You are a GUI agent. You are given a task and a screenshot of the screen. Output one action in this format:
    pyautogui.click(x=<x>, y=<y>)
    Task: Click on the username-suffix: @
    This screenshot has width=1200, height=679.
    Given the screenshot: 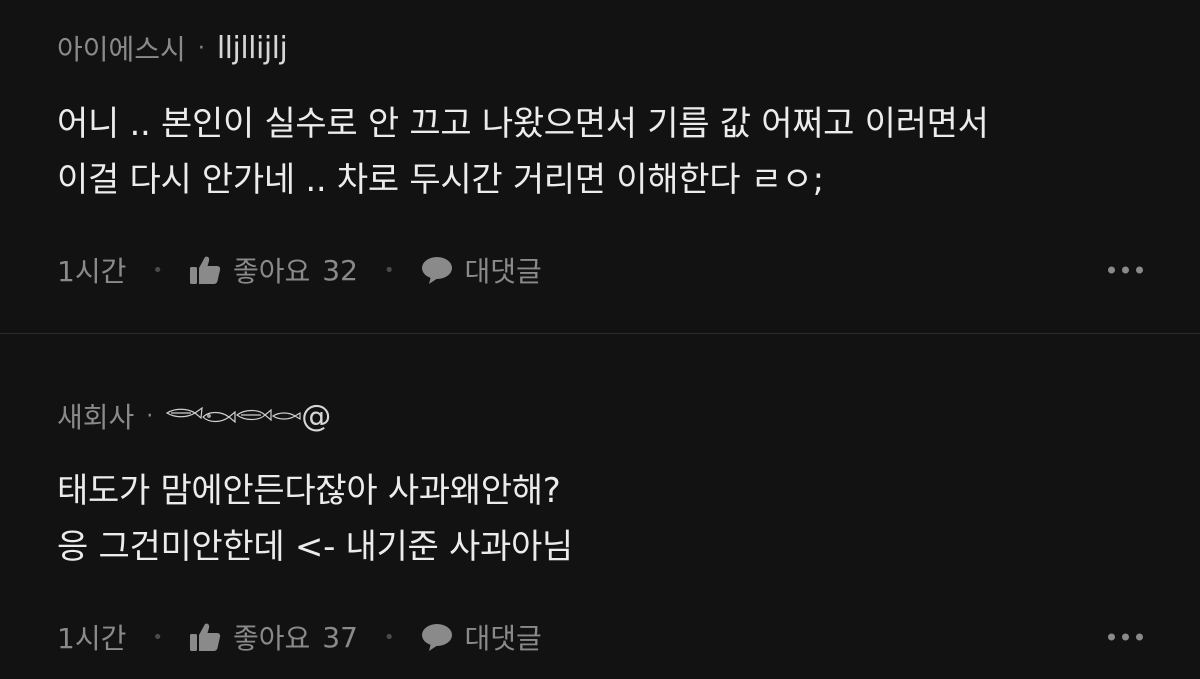 What is the action you would take?
    pyautogui.click(x=316, y=416)
    